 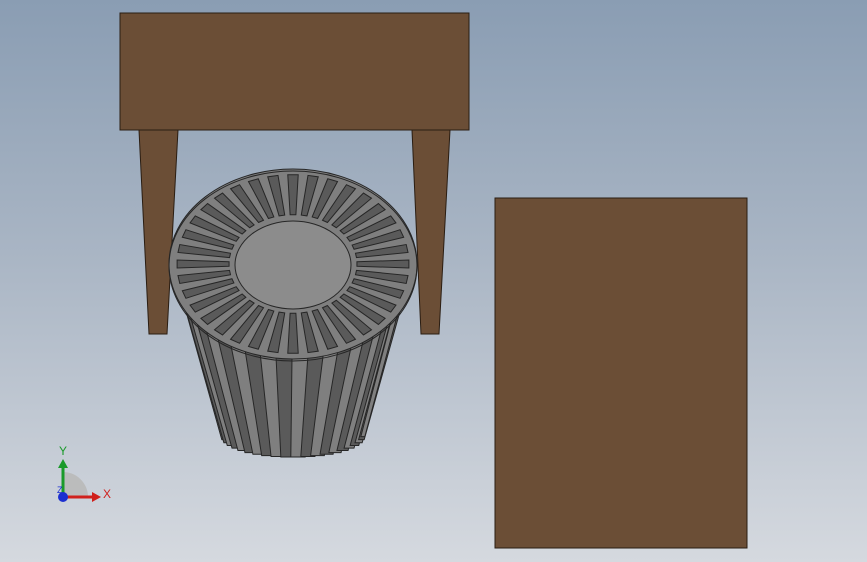 I want to click on table-leg-right, so click(x=431, y=232).